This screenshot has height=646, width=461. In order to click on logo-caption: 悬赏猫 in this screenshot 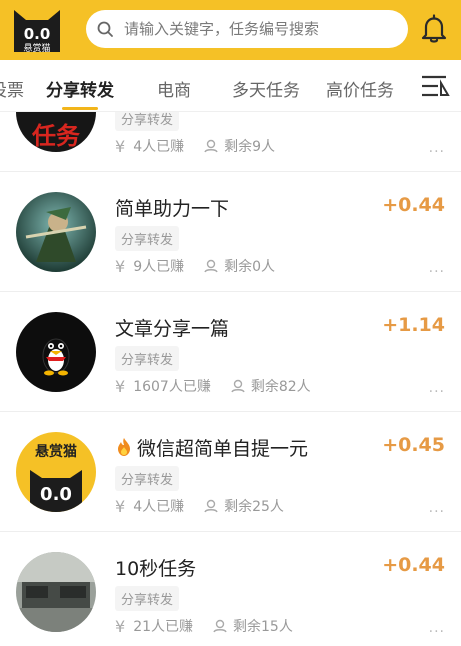, I will do `click(36, 48)`.